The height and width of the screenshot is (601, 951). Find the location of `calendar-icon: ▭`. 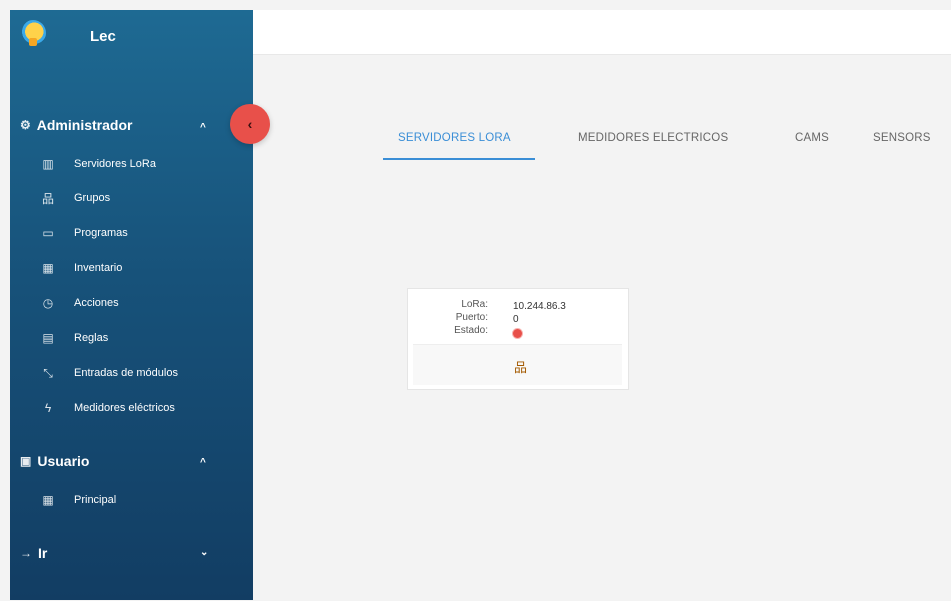

calendar-icon: ▭ is located at coordinates (48, 233).